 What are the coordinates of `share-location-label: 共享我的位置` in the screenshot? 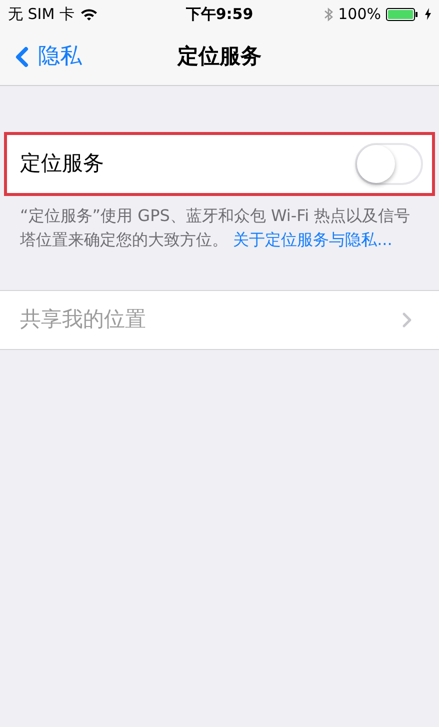 It's located at (83, 320).